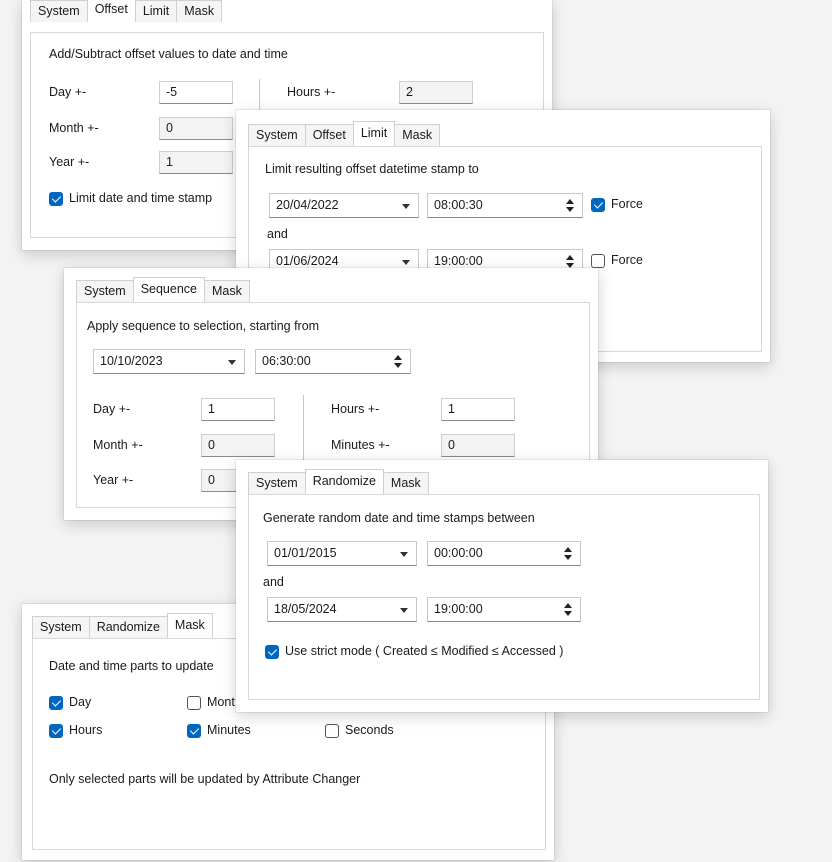 The image size is (832, 862). What do you see at coordinates (505, 205) in the screenshot?
I see `limit-from-time-spinner: 08:00:30` at bounding box center [505, 205].